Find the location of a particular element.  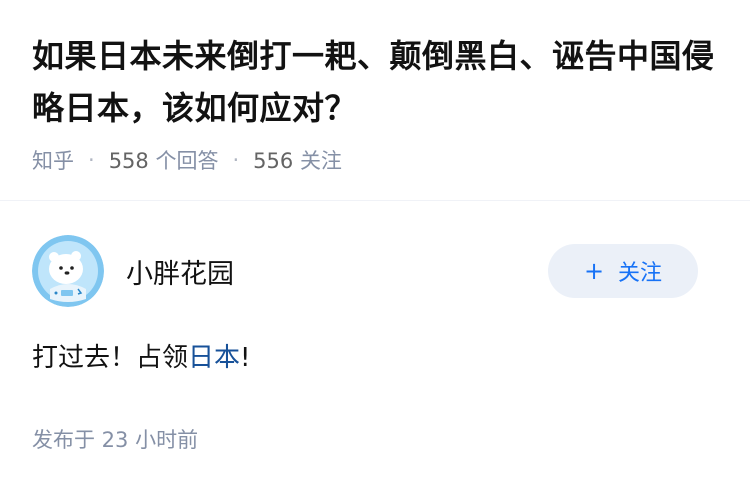

answer-text-end: ! is located at coordinates (245, 358).